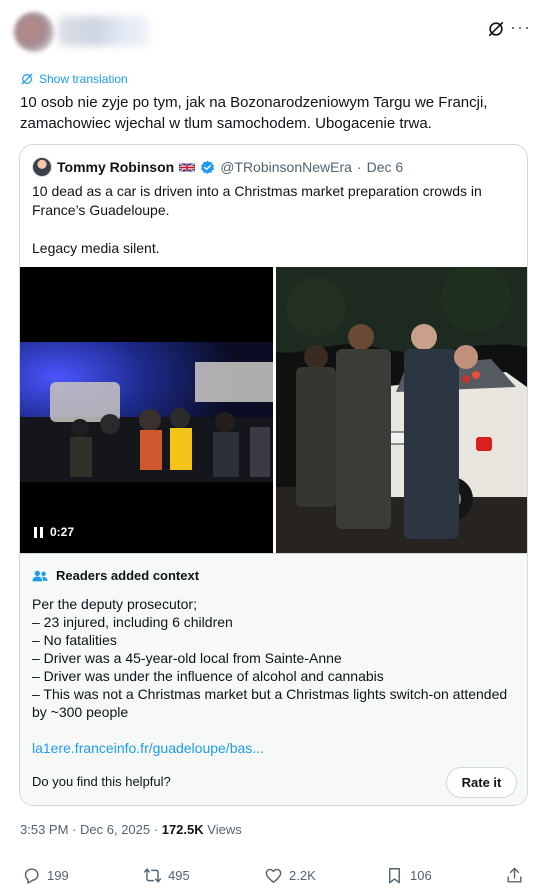 The height and width of the screenshot is (896, 543). What do you see at coordinates (115, 167) in the screenshot?
I see `quoted-author-name: Tommy Robinson` at bounding box center [115, 167].